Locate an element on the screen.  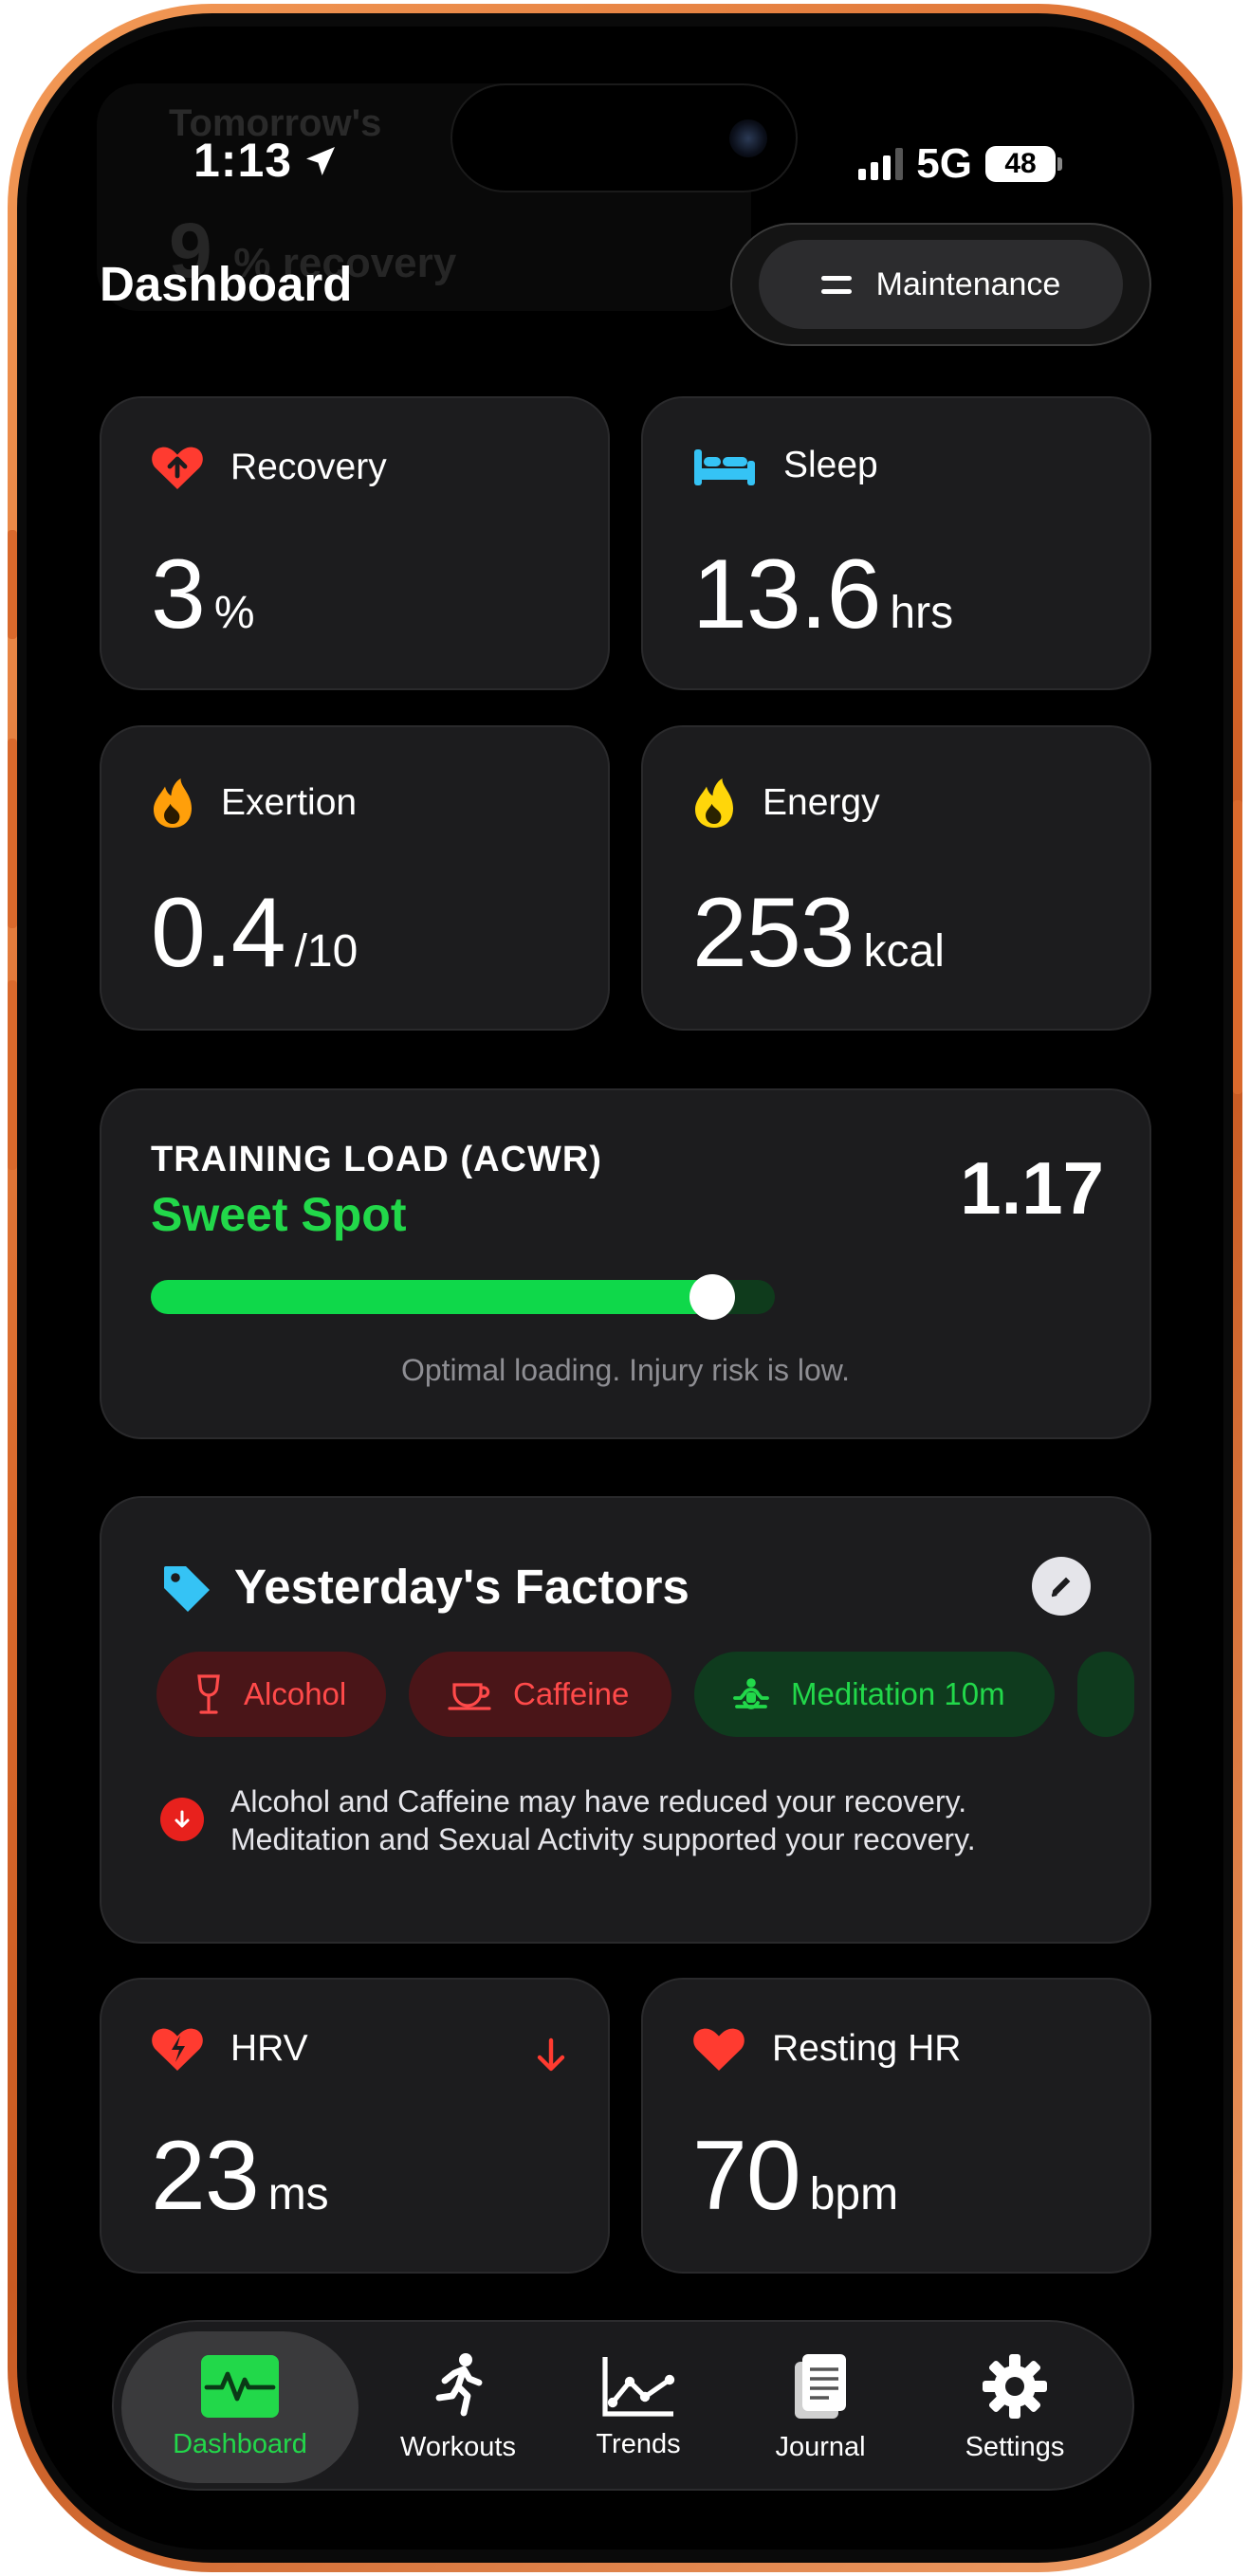
training-load-note: Optimal loading. Injury risk is low. is located at coordinates (625, 1370).